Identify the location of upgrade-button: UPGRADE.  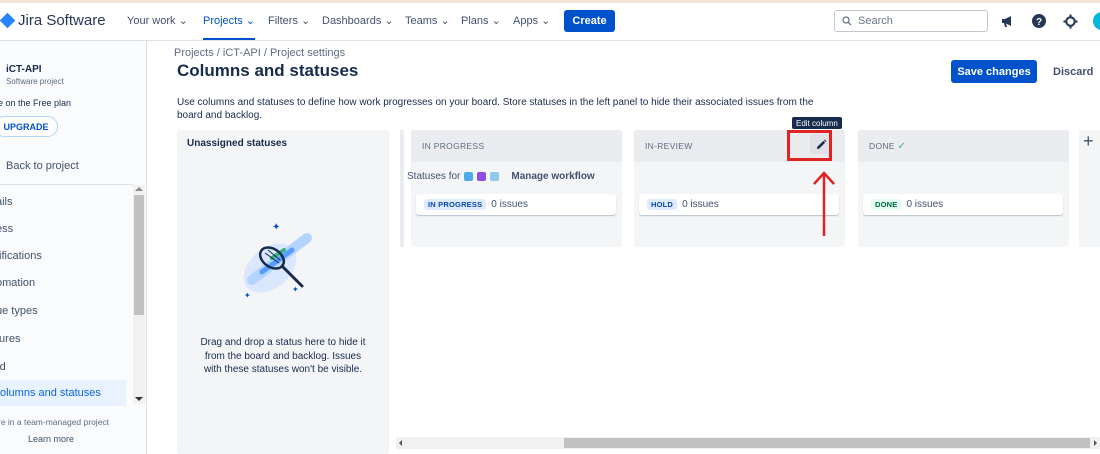
(29, 126).